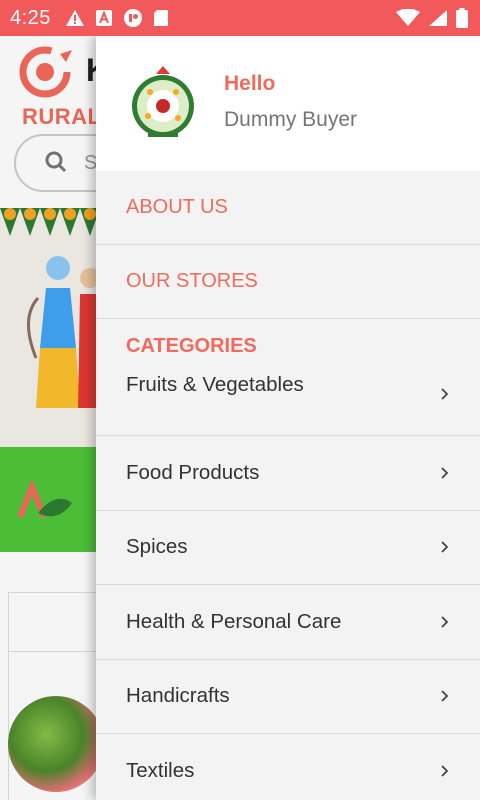 The width and height of the screenshot is (480, 800). I want to click on record-icon, so click(132, 18).